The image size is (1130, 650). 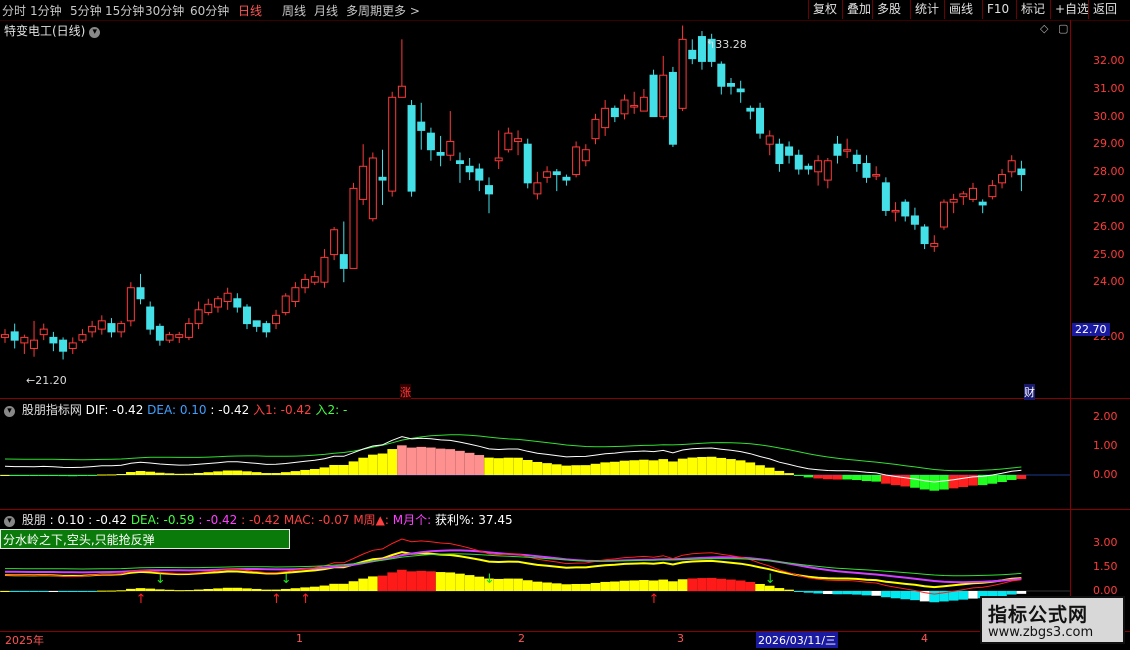 What do you see at coordinates (1109, 254) in the screenshot?
I see `y-tick-label: 25.00` at bounding box center [1109, 254].